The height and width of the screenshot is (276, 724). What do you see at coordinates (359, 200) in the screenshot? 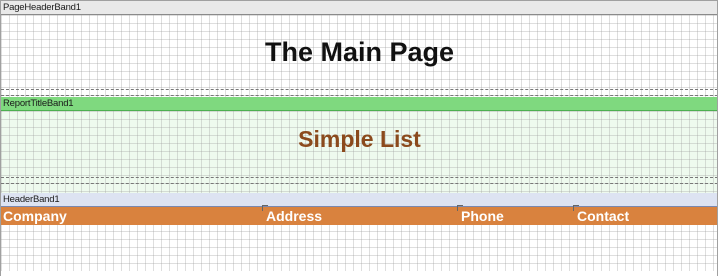
I see `band-caption-header: HeaderBand1` at bounding box center [359, 200].